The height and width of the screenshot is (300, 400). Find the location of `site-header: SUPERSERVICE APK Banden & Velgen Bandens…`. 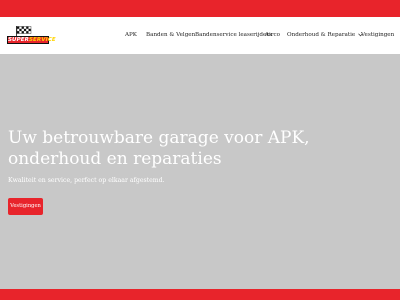

site-header: SUPERSERVICE APK Banden & Velgen Bandens… is located at coordinates (200, 35).